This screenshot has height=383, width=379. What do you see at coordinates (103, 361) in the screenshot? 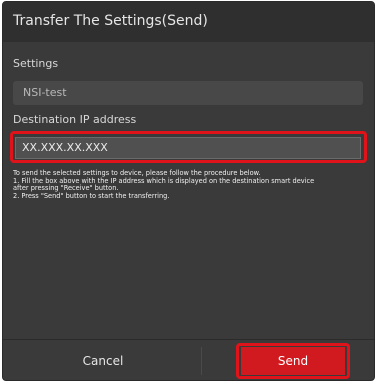
I see `cancel-button: Cancel` at bounding box center [103, 361].